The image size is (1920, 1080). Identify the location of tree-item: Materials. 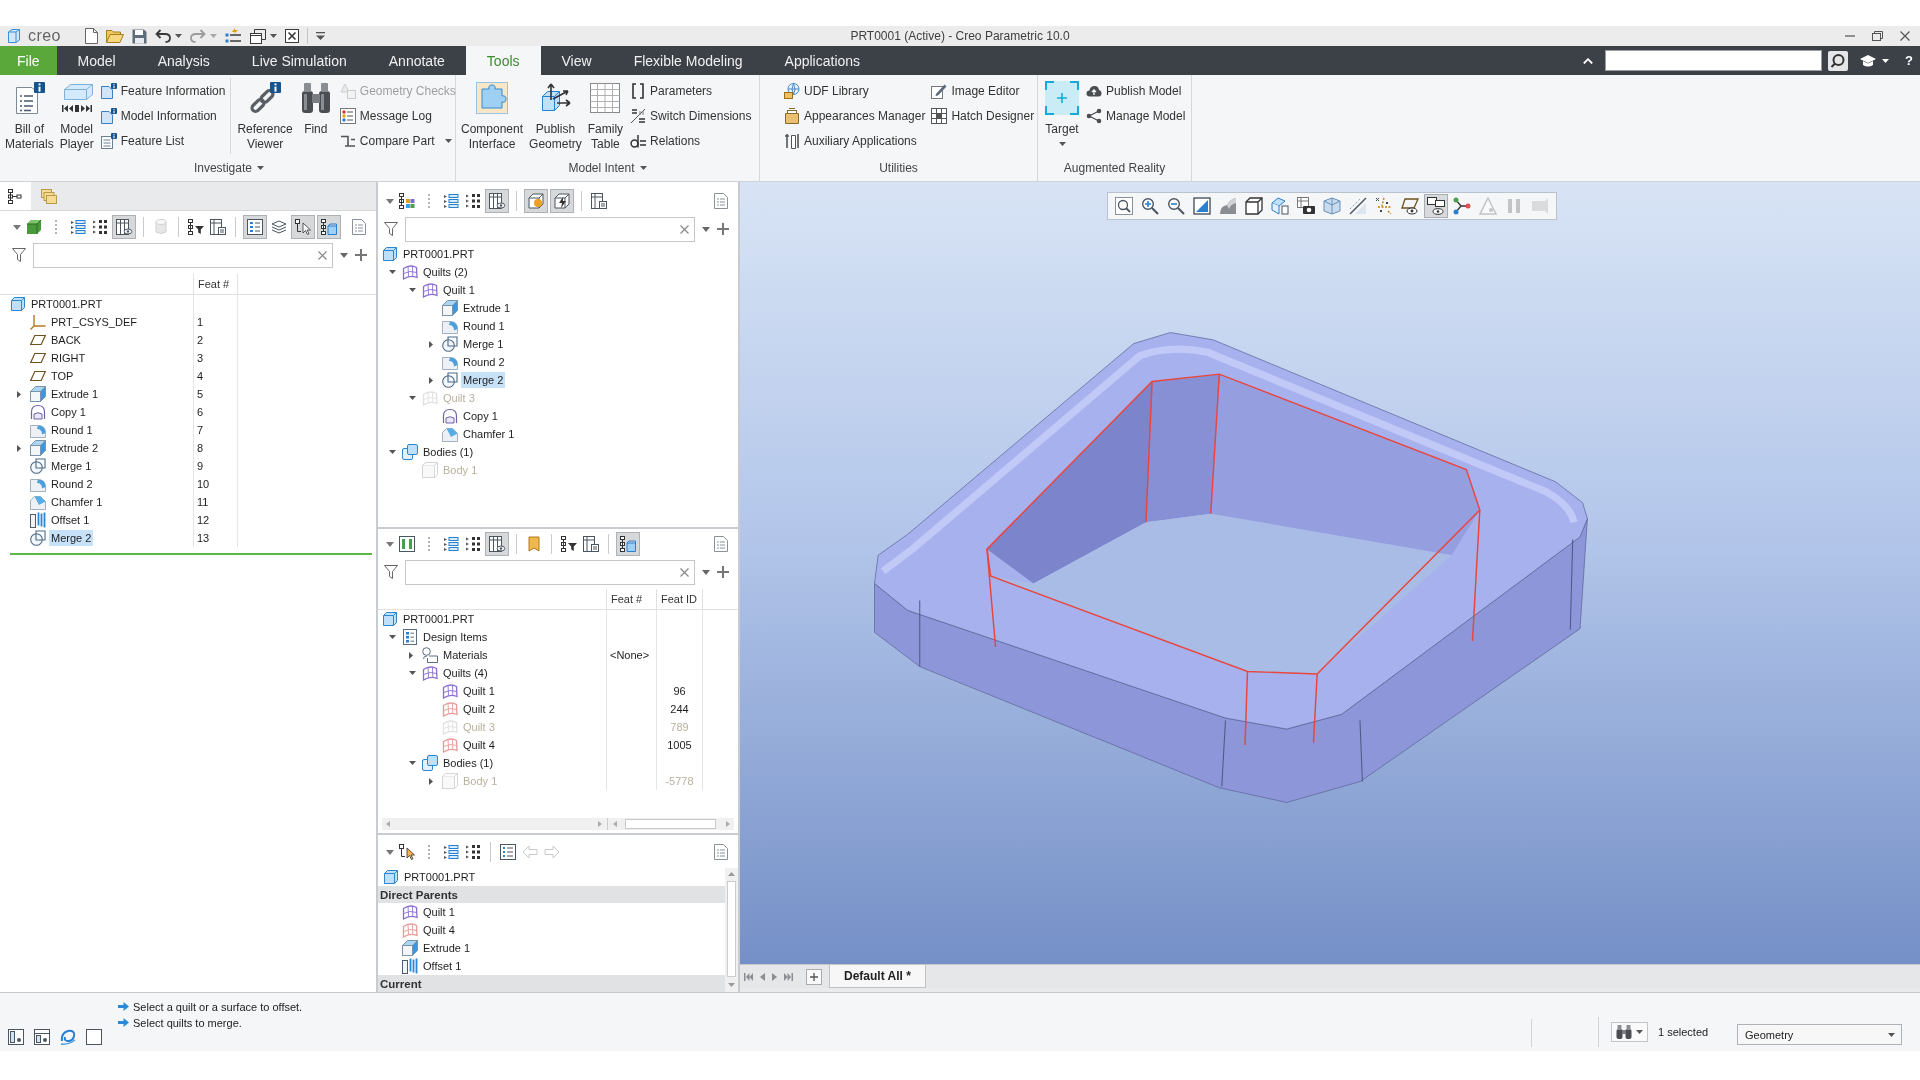
(465, 655).